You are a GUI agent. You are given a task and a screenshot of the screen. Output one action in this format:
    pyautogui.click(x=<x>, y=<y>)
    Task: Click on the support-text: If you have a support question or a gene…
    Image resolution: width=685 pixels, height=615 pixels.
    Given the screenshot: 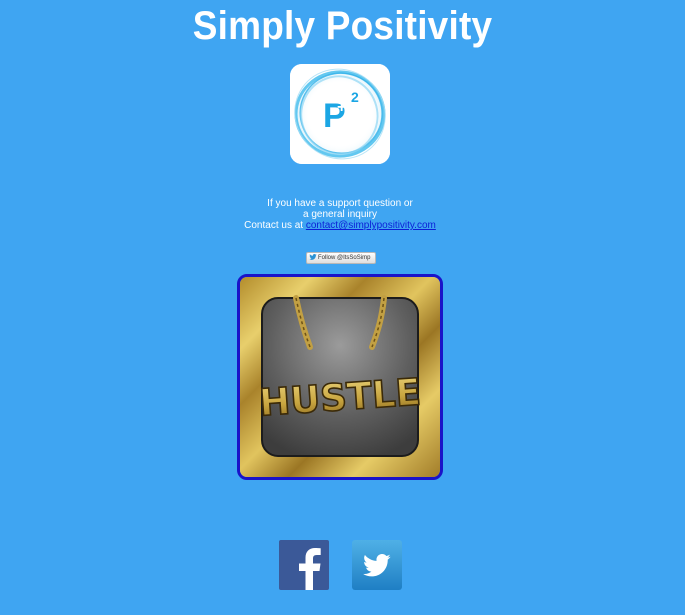 What is the action you would take?
    pyautogui.click(x=340, y=214)
    